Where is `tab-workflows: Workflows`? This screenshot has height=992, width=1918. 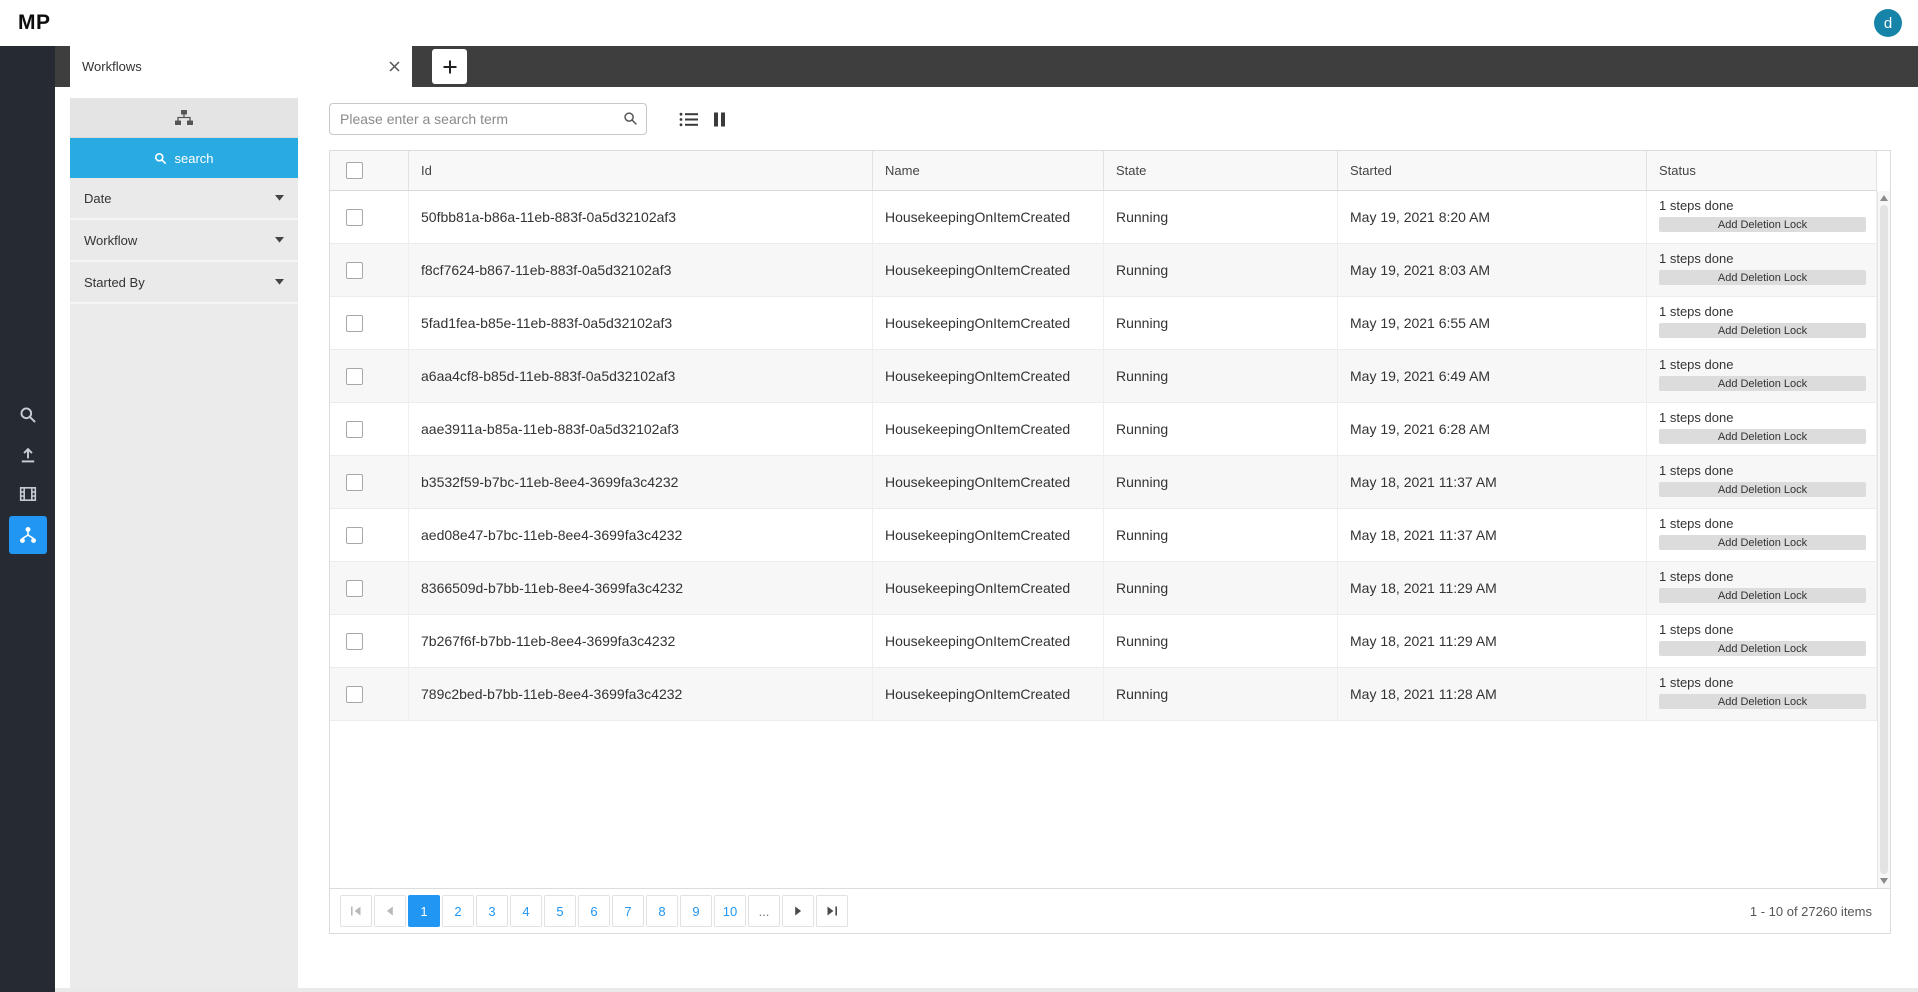
tab-workflows: Workflows is located at coordinates (241, 66).